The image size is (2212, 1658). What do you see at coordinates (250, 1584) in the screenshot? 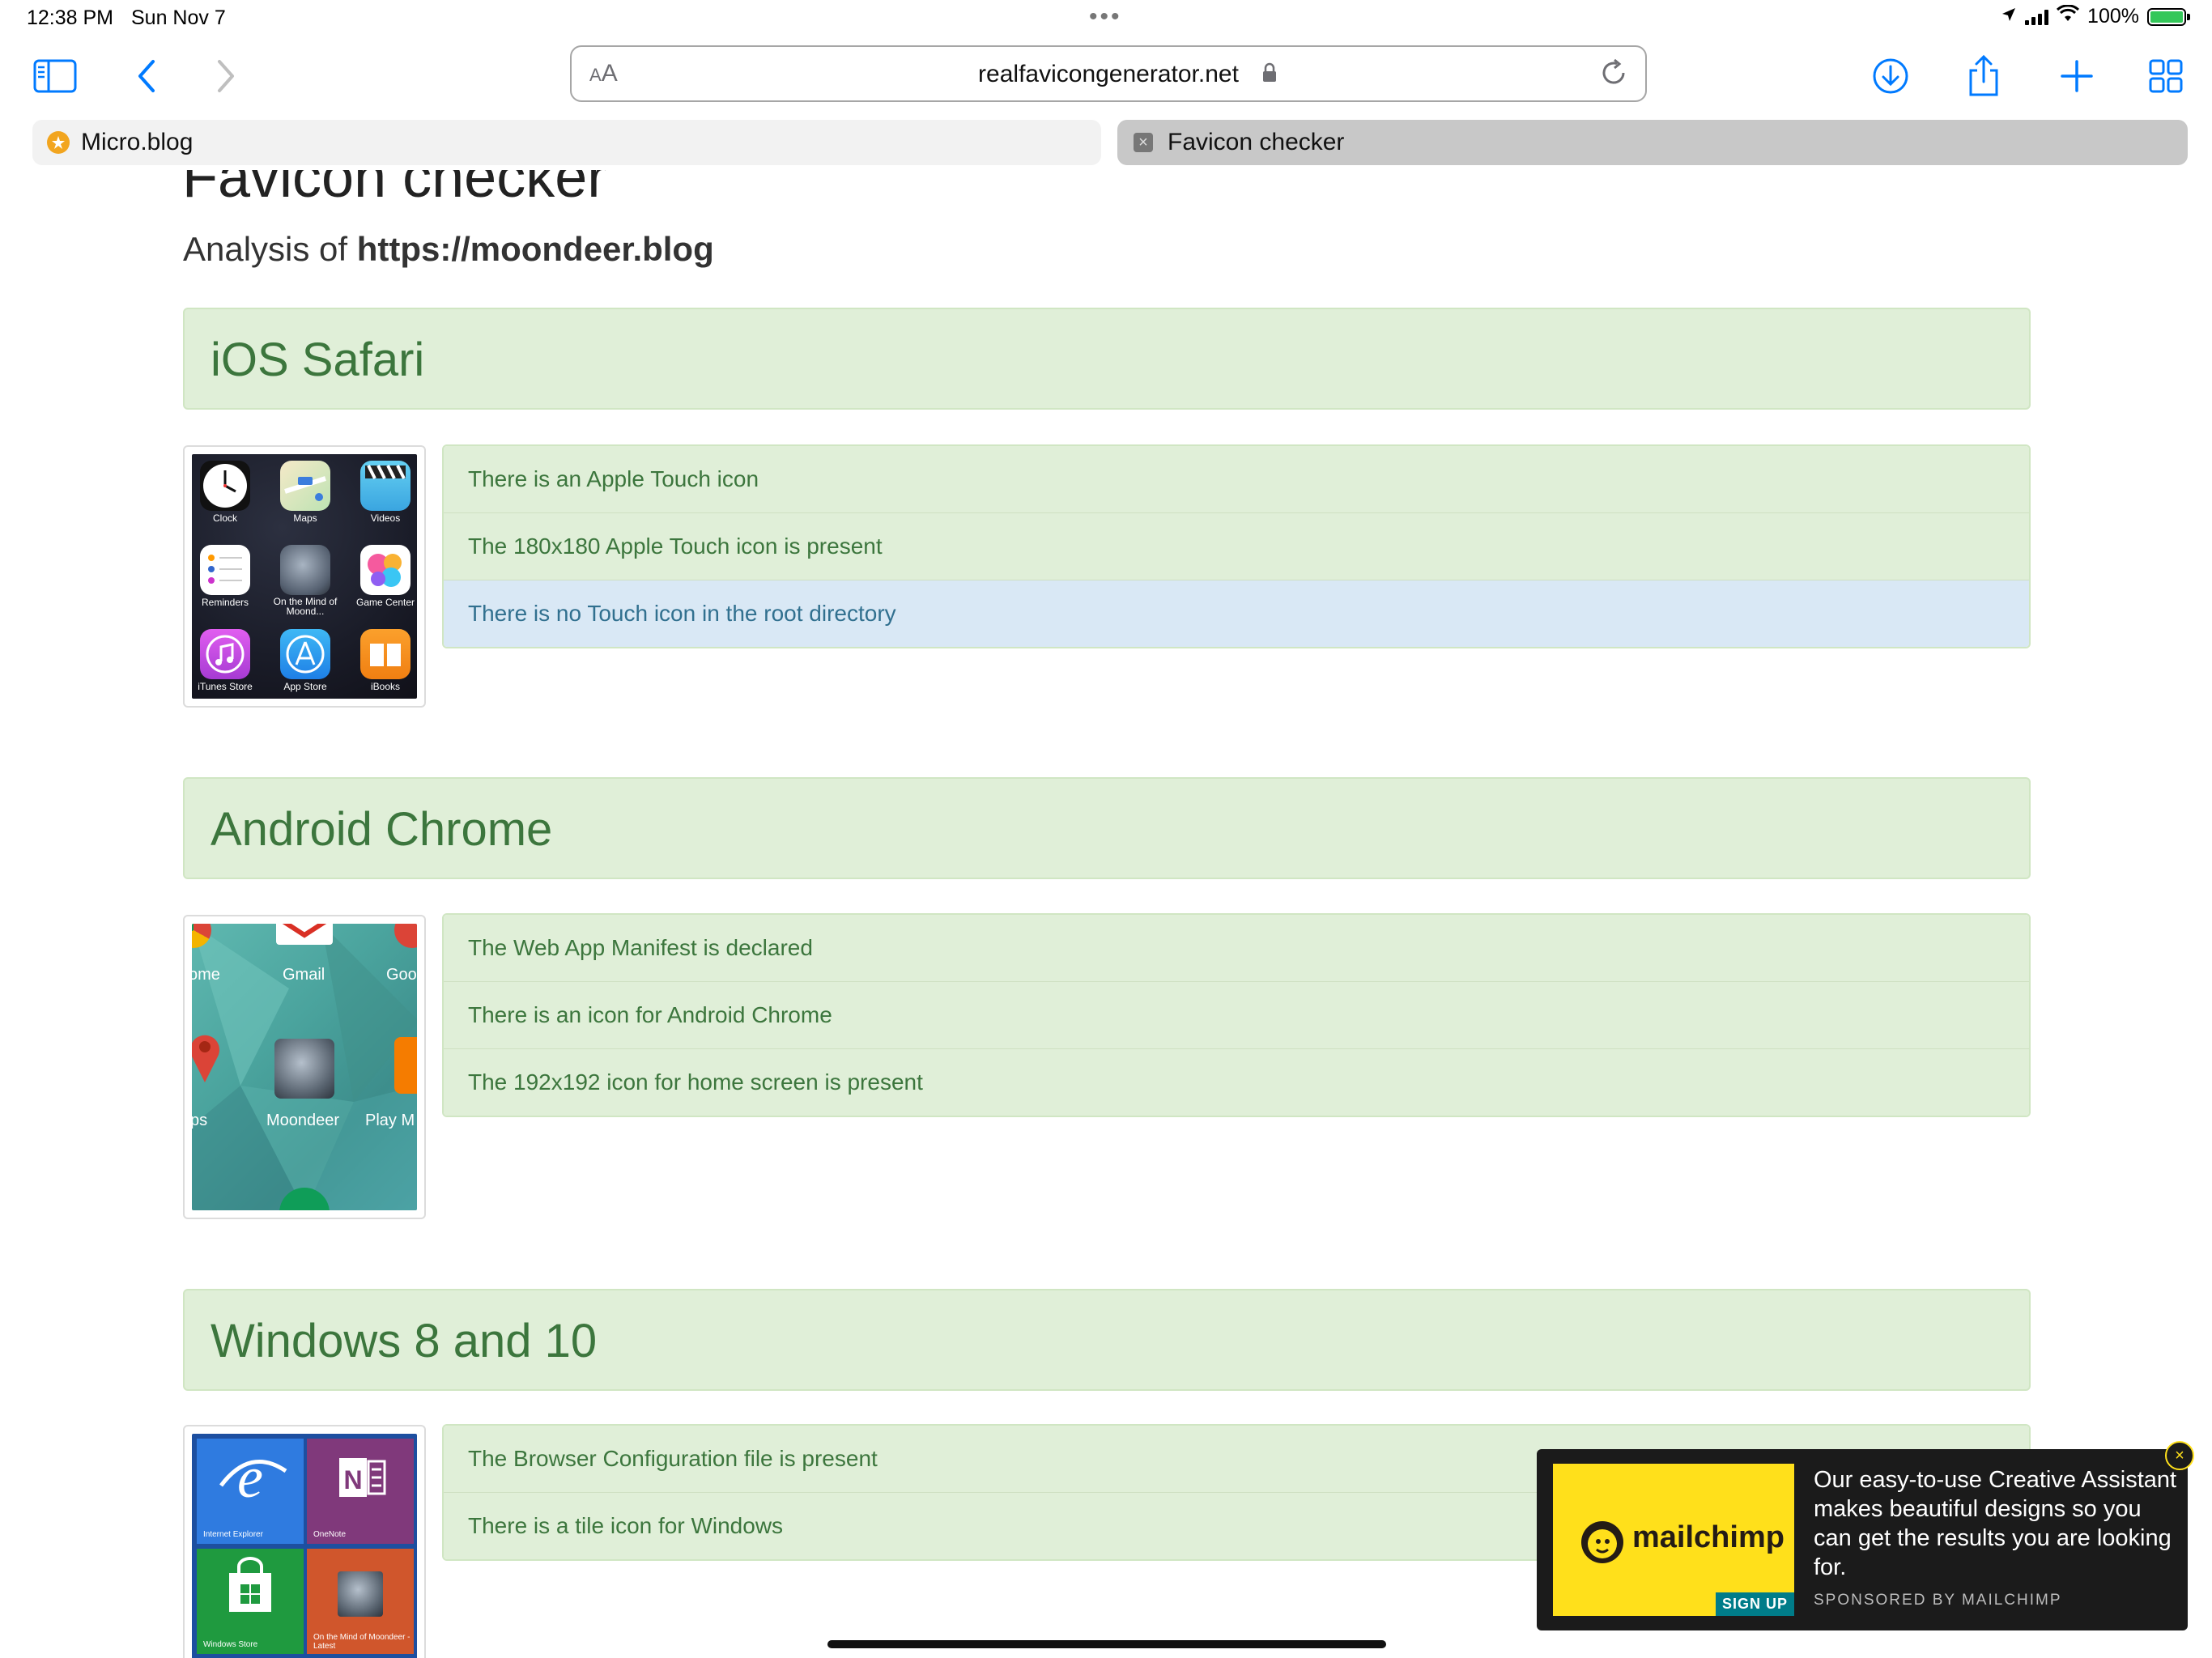
I see `windows-store-icon` at bounding box center [250, 1584].